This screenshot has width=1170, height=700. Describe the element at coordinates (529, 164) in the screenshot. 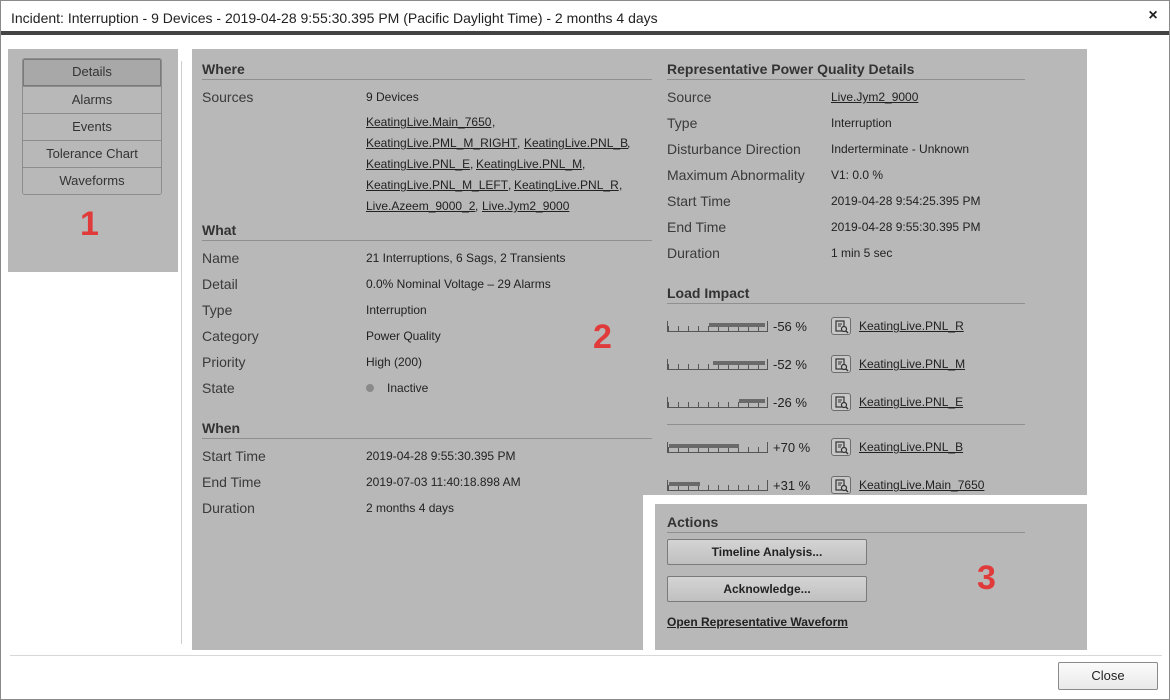

I see `source-link: KeatingLive.PNL_M` at that location.